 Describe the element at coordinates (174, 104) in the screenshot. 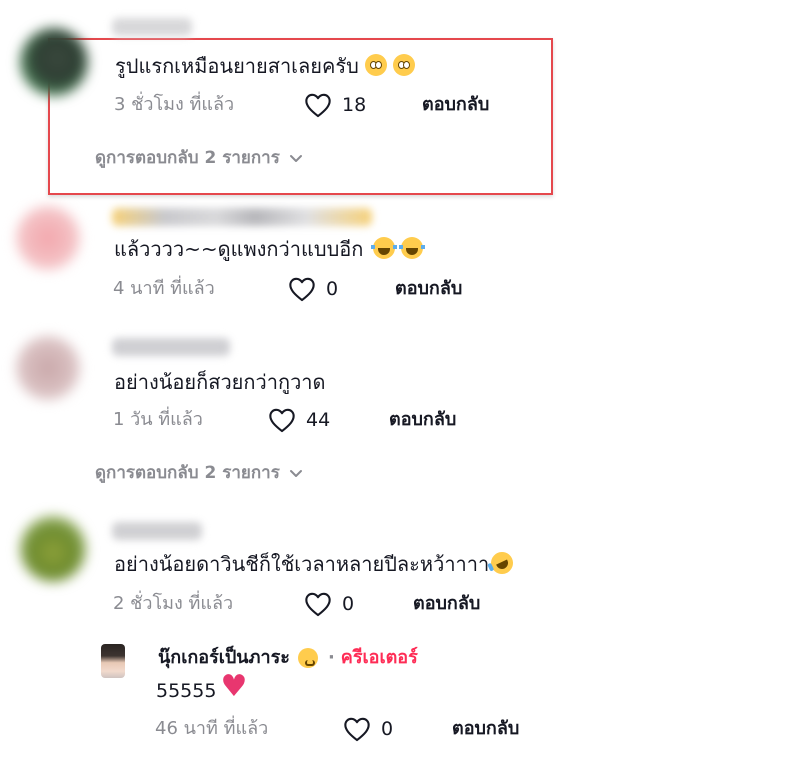

I see `comment-time: 3 ชั่วโมง ที่แล้ว` at that location.